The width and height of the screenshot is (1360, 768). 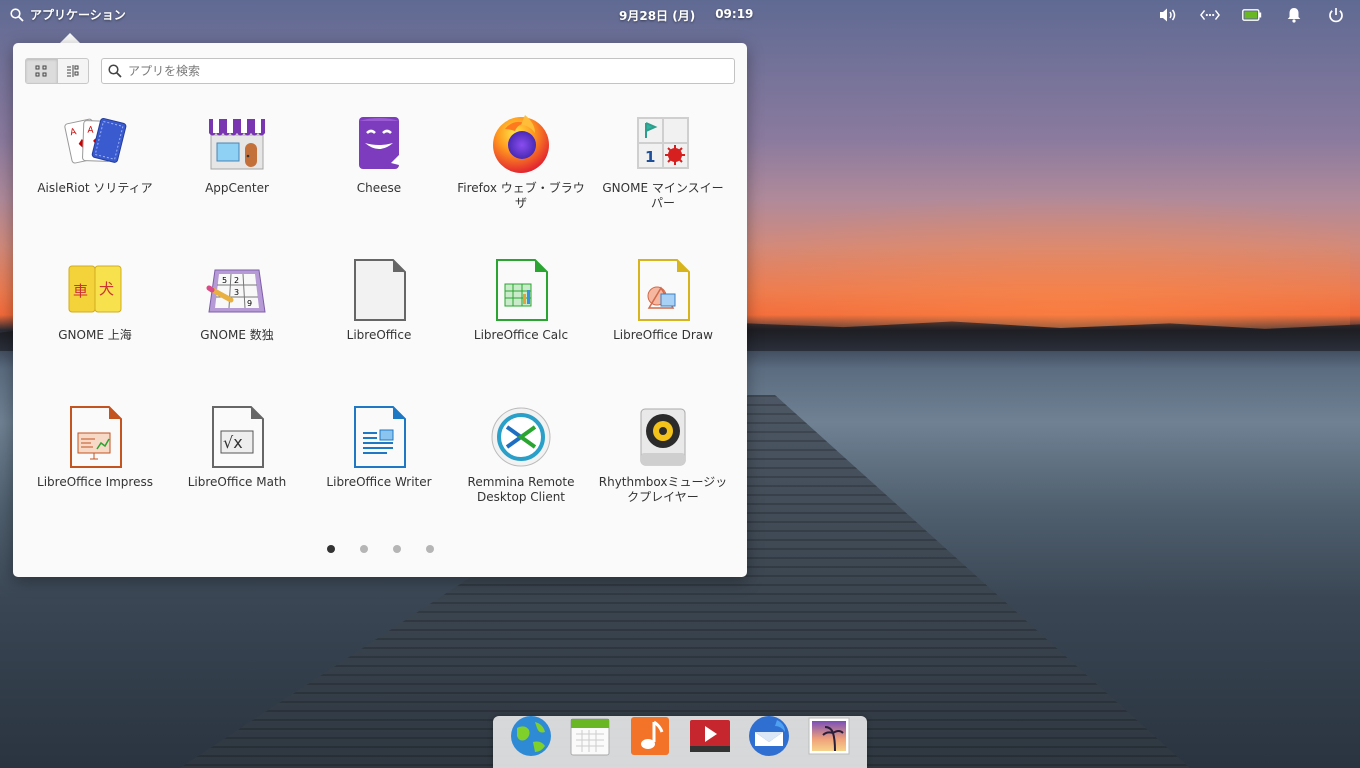 I want to click on svg-text: 犬, so click(x=106, y=289).